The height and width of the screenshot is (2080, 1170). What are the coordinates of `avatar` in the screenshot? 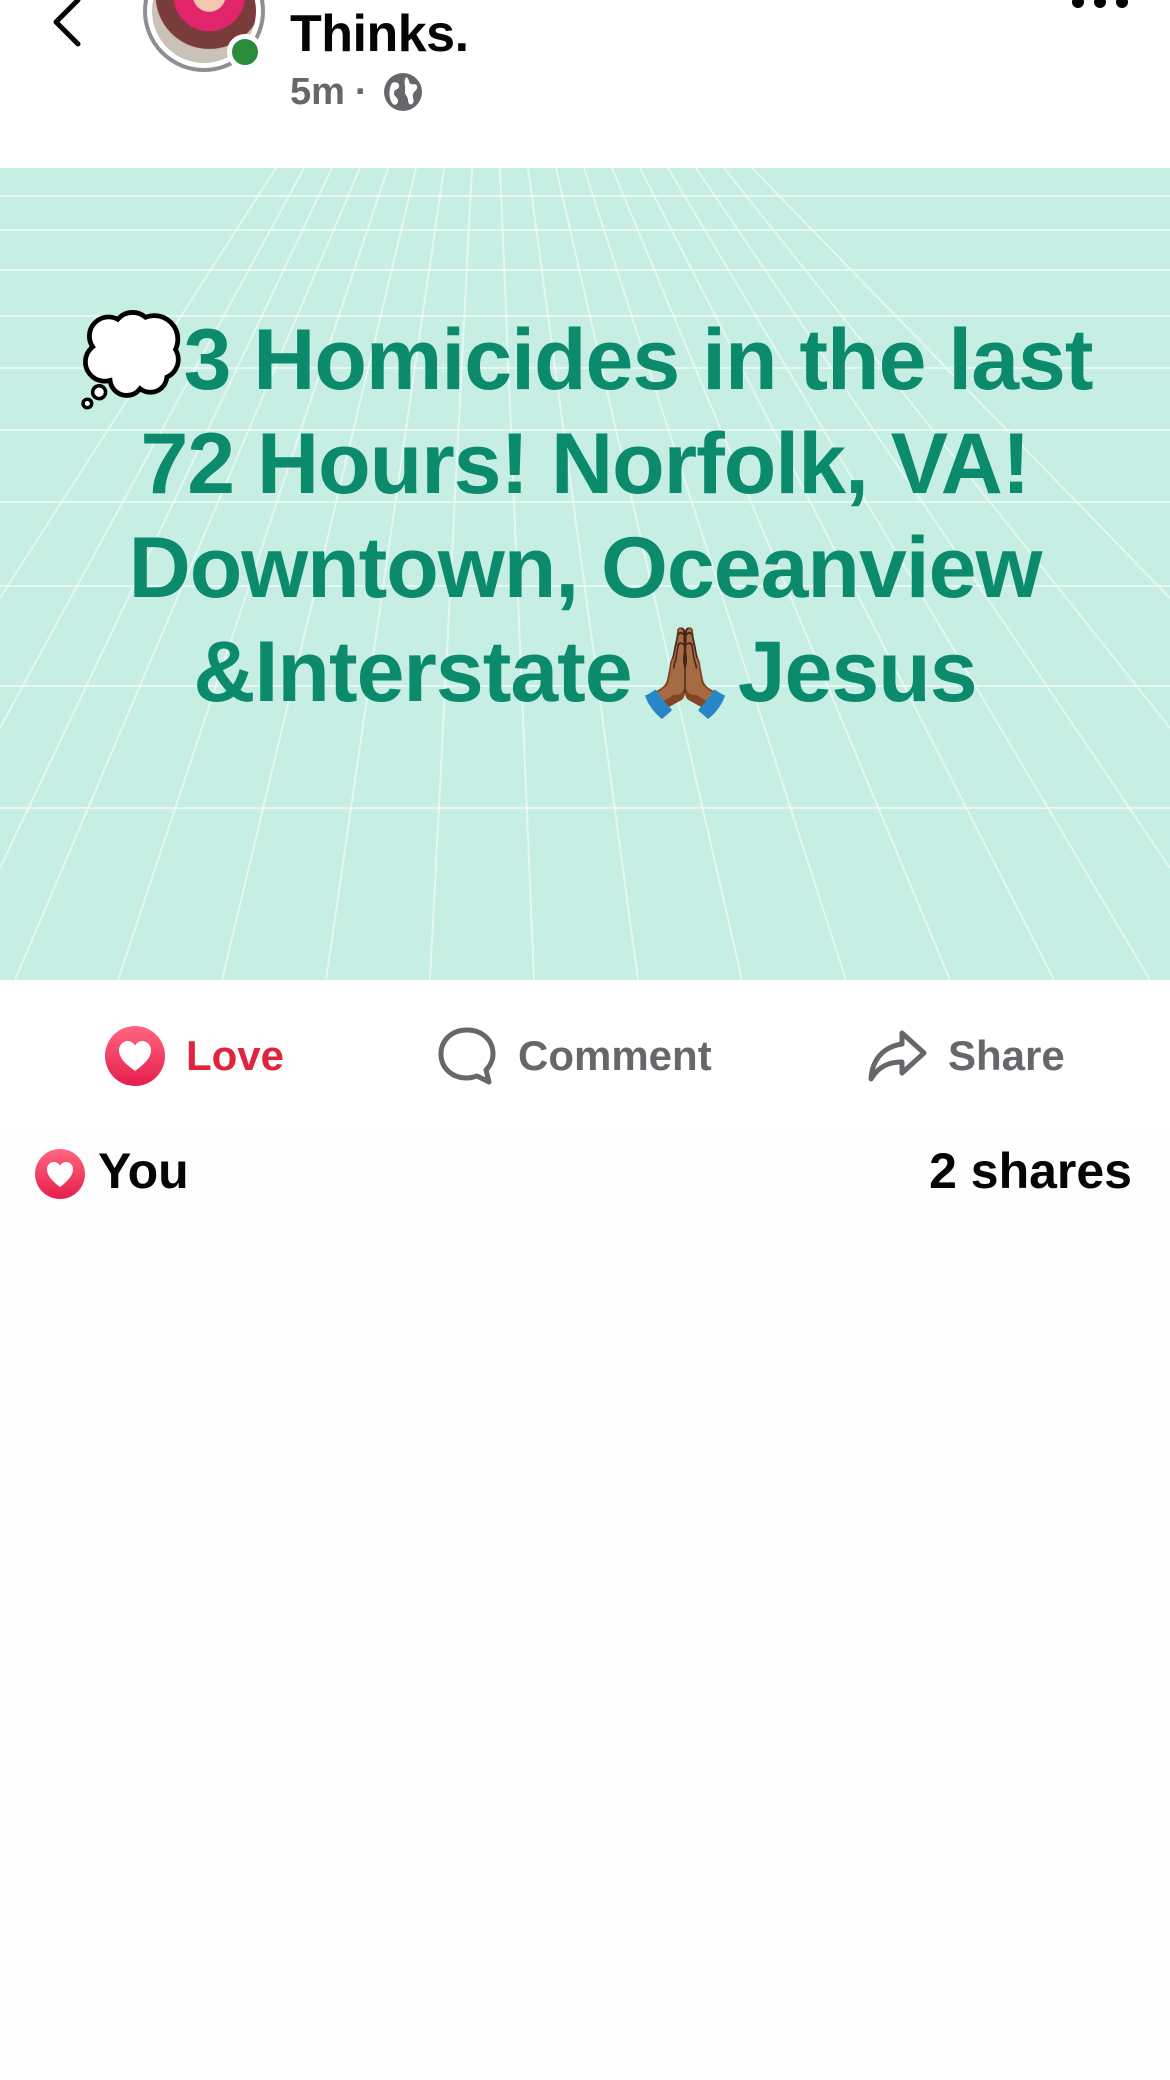 It's located at (204, 36).